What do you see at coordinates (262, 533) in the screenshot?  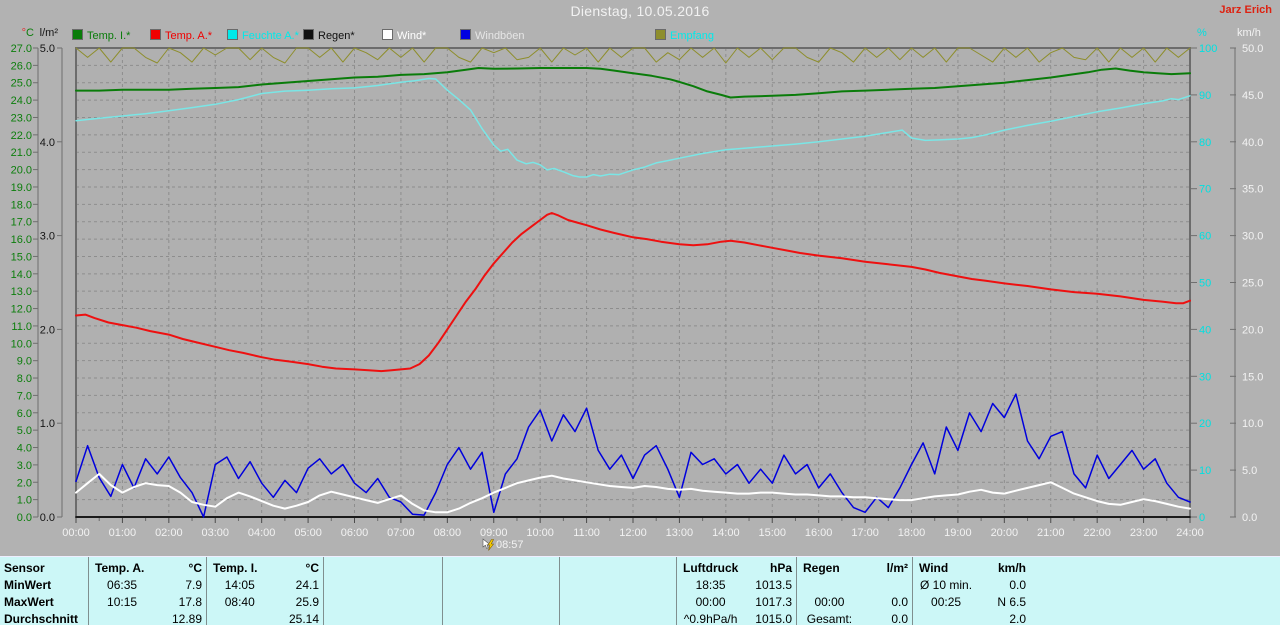 I see `hour-label: 04:00` at bounding box center [262, 533].